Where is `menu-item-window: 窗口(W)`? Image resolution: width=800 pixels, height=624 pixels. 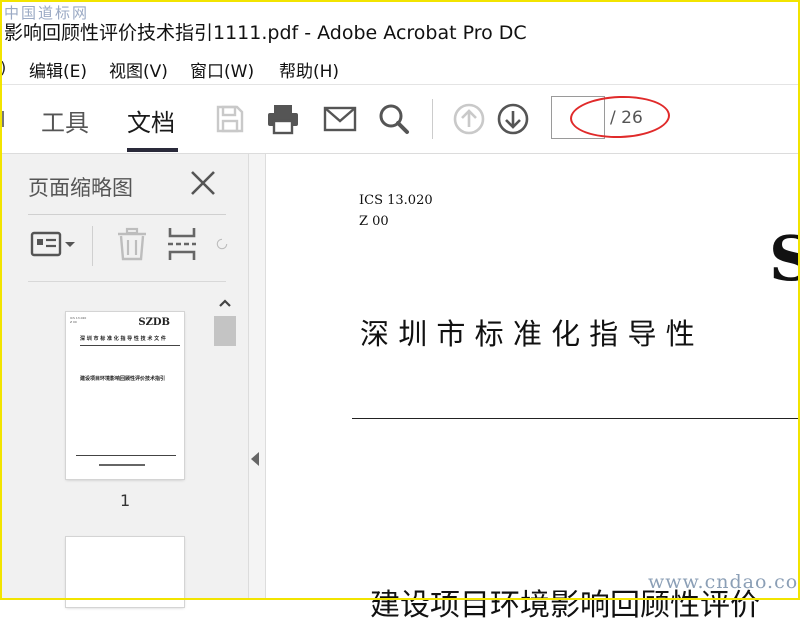
menu-item-window: 窗口(W) is located at coordinates (222, 69).